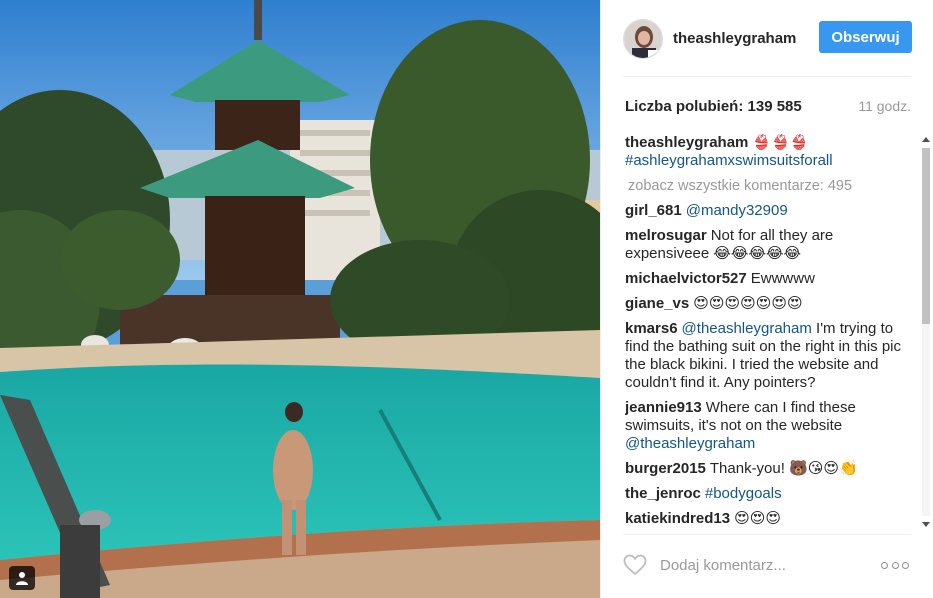 This screenshot has height=598, width=933. I want to click on comment-text: 😍😍😍😍😍😍😍, so click(748, 303).